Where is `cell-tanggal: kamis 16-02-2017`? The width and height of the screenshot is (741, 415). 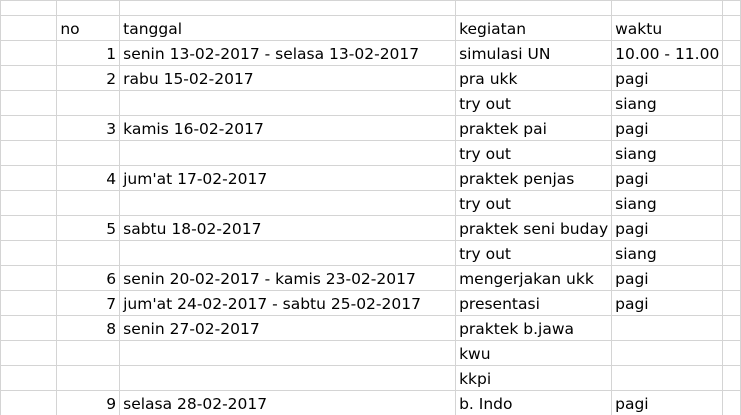 cell-tanggal: kamis 16-02-2017 is located at coordinates (288, 128).